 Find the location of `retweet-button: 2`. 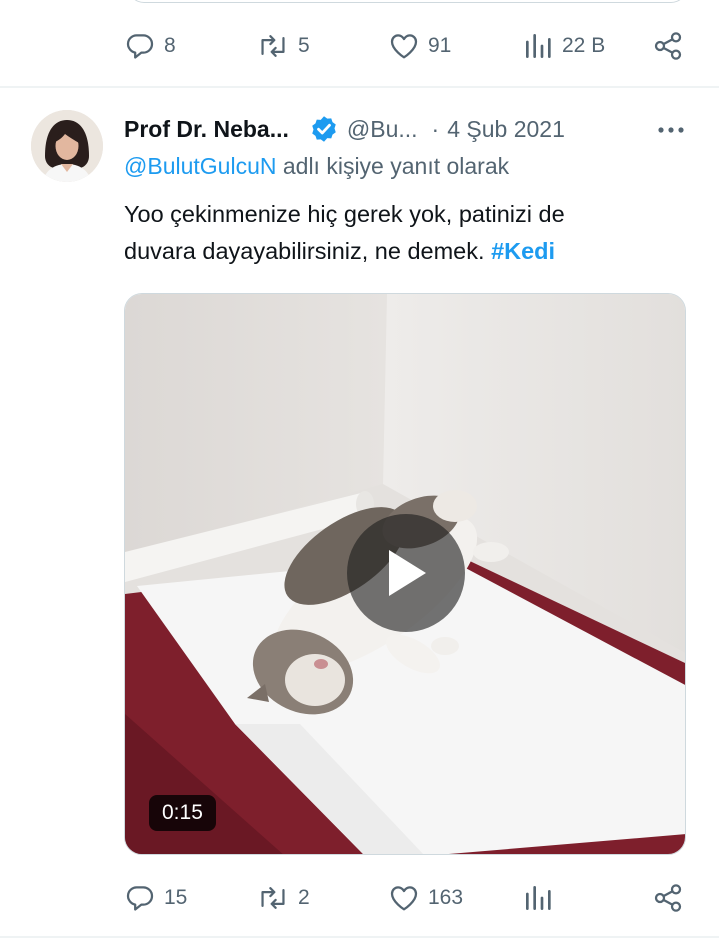

retweet-button: 2 is located at coordinates (283, 898).